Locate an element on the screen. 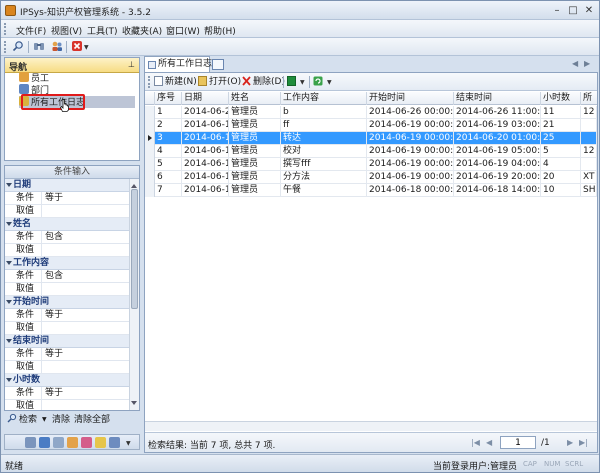 This screenshot has width=600, height=473. nav-item-employees: 员工 is located at coordinates (77, 78).